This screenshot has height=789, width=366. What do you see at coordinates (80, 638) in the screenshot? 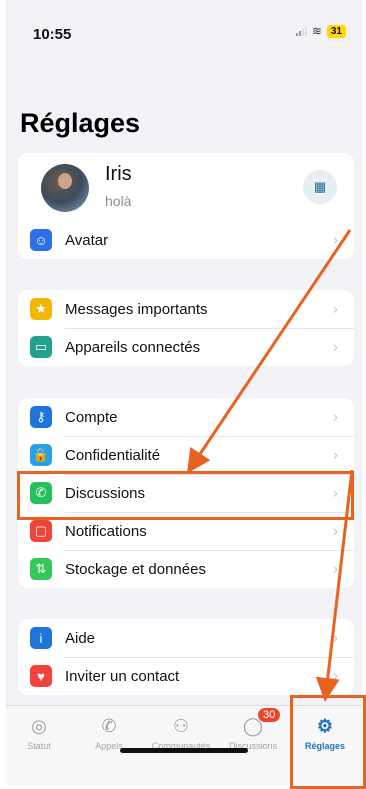
I see `settings-row-label: Aide` at bounding box center [80, 638].